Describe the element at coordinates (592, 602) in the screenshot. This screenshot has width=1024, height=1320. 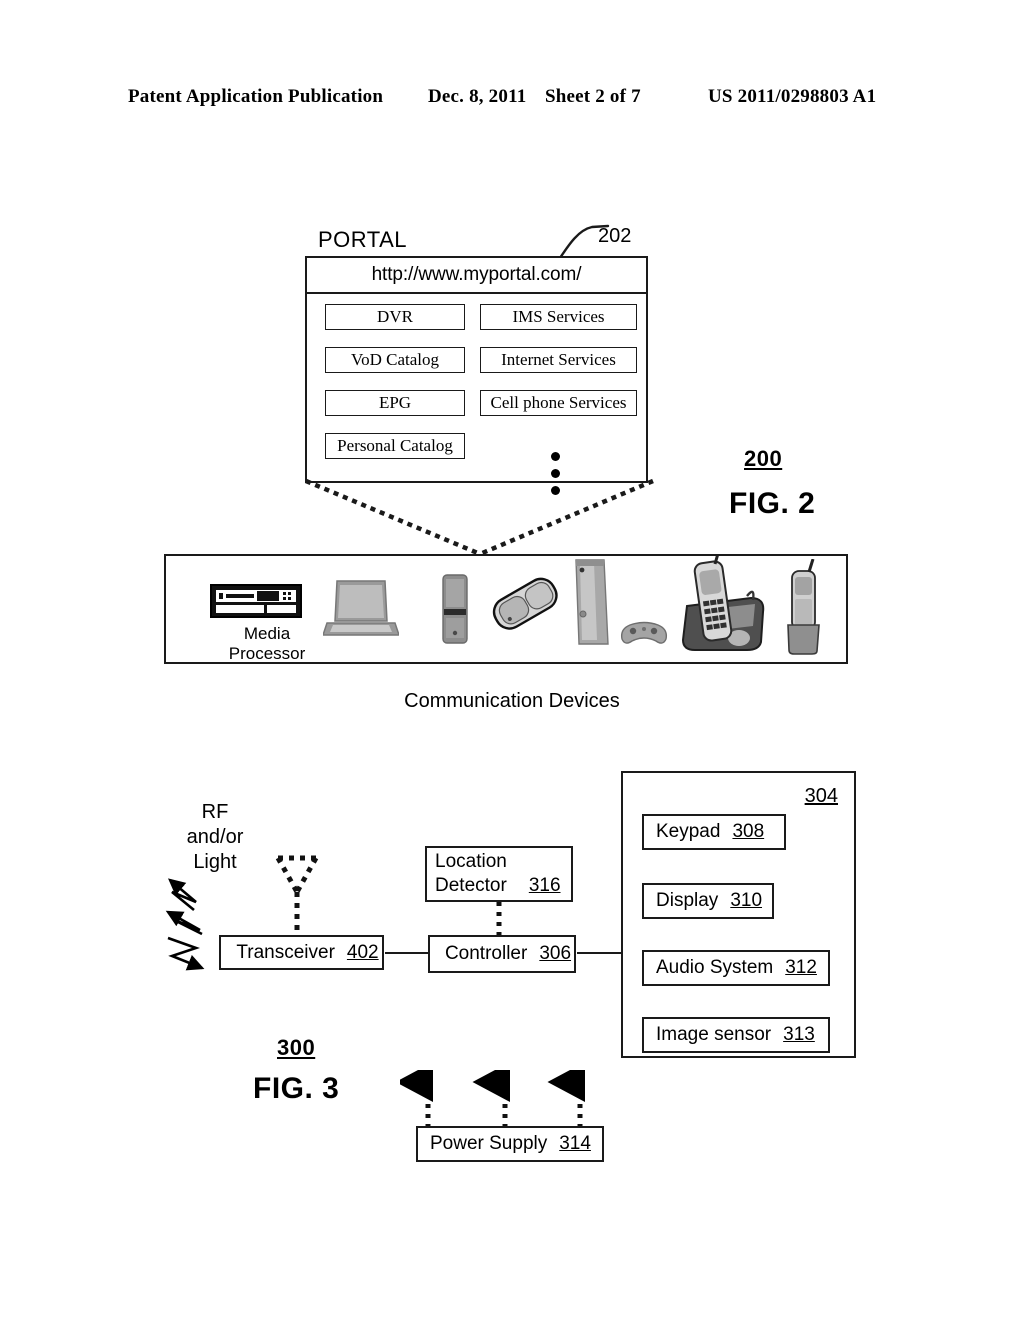
I see `game-console-icon` at that location.